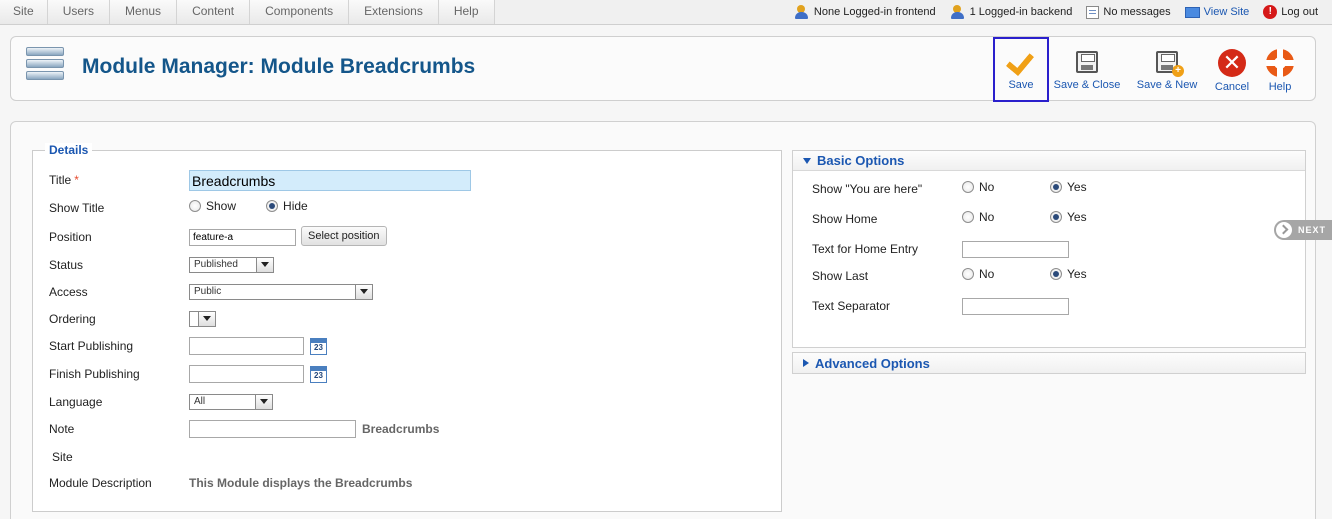 The image size is (1332, 519). Describe the element at coordinates (287, 206) in the screenshot. I see `show-title-hide-option: Hide` at that location.